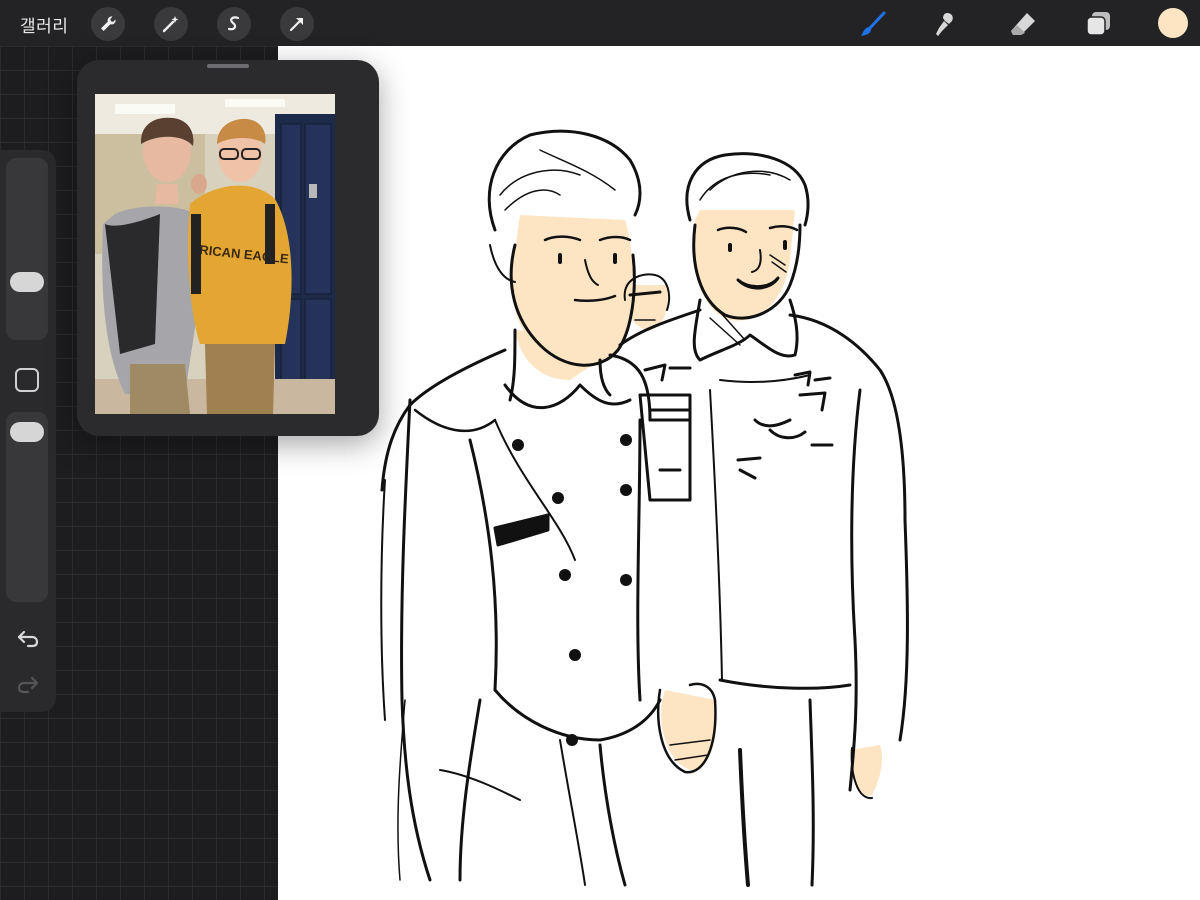 Image resolution: width=1200 pixels, height=900 pixels. I want to click on color-swatch, so click(1173, 23).